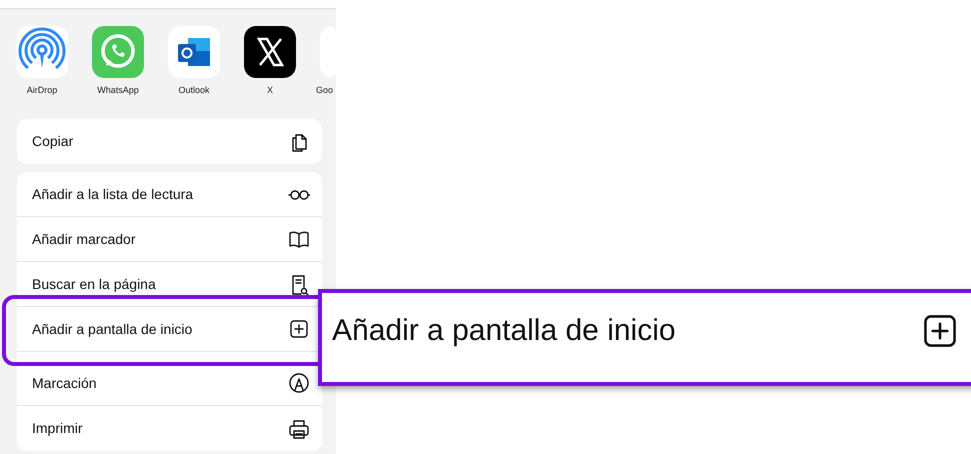  Describe the element at coordinates (42, 52) in the screenshot. I see `airdrop-icon` at that location.